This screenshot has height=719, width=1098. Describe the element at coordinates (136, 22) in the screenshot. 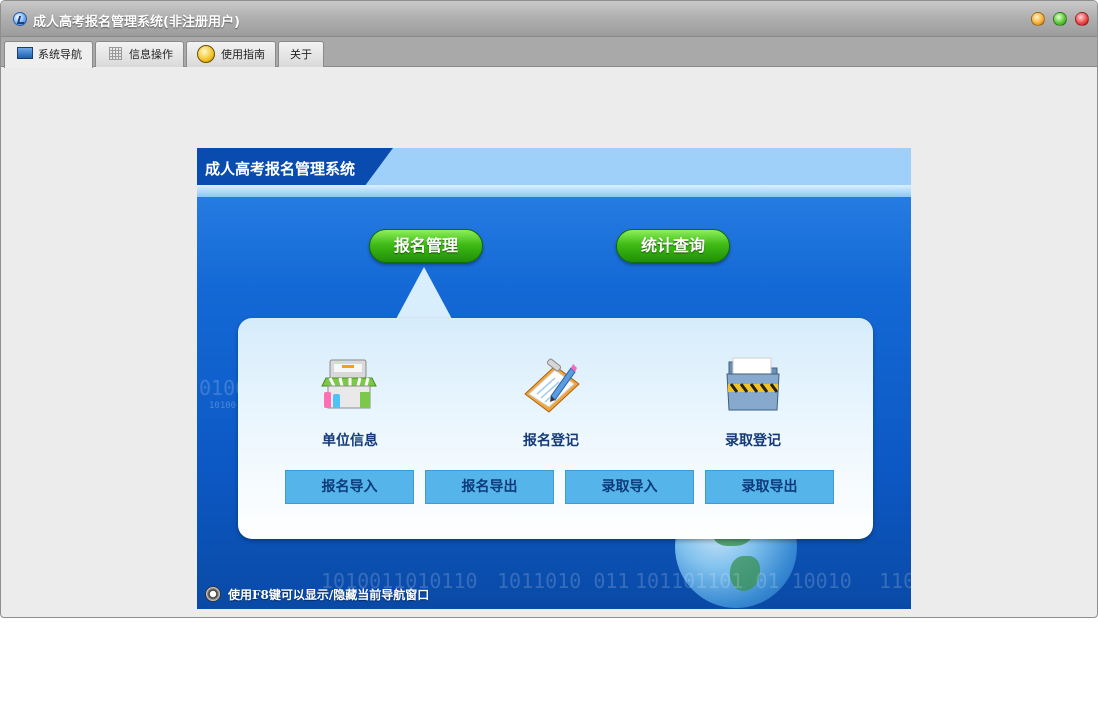

I see `window-title: 成人高考报名管理系统(非注册用户)` at that location.